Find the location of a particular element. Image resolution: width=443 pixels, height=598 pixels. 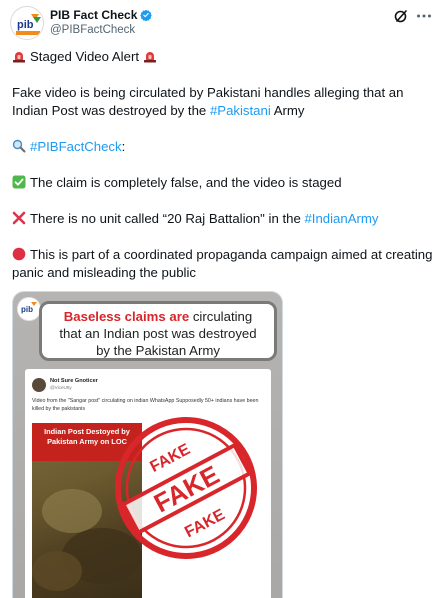

tweet-line-1: Staged Video Alert is located at coordinates (85, 56).